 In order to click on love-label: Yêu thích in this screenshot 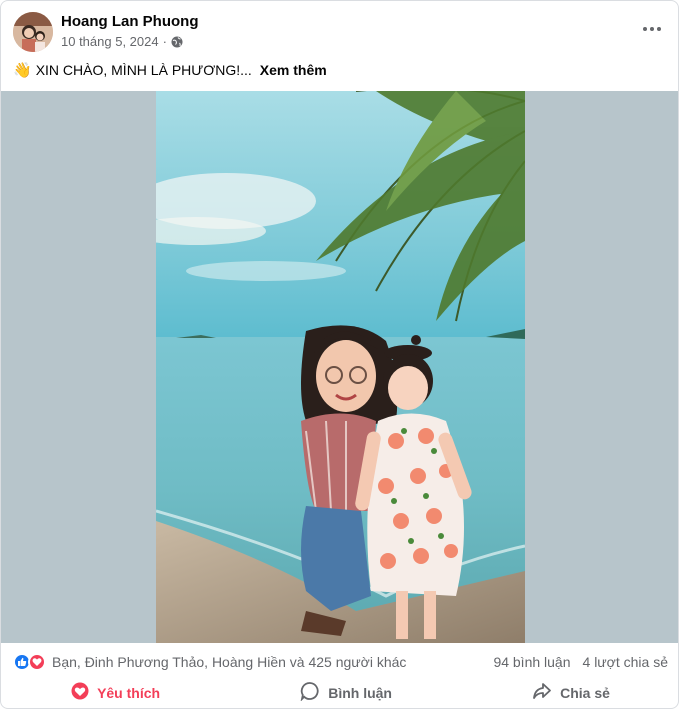, I will do `click(129, 692)`.